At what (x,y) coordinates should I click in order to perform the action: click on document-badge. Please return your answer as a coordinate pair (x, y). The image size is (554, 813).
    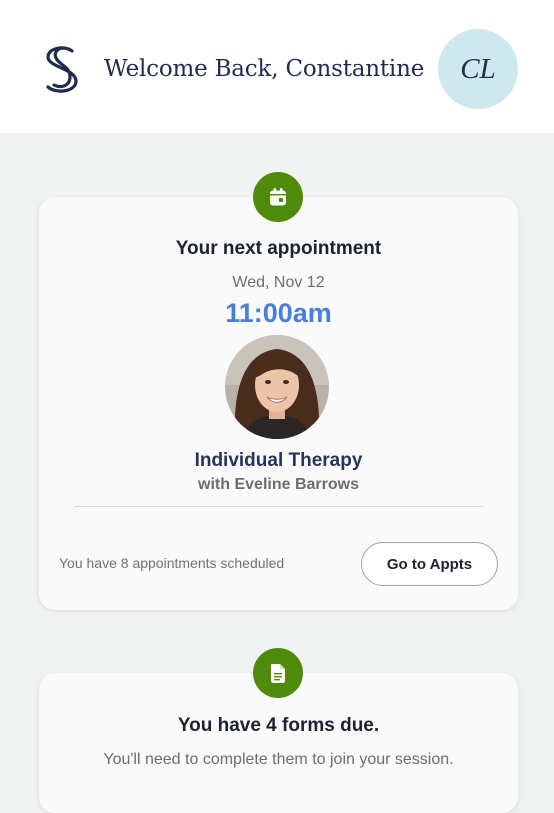
    Looking at the image, I should click on (278, 673).